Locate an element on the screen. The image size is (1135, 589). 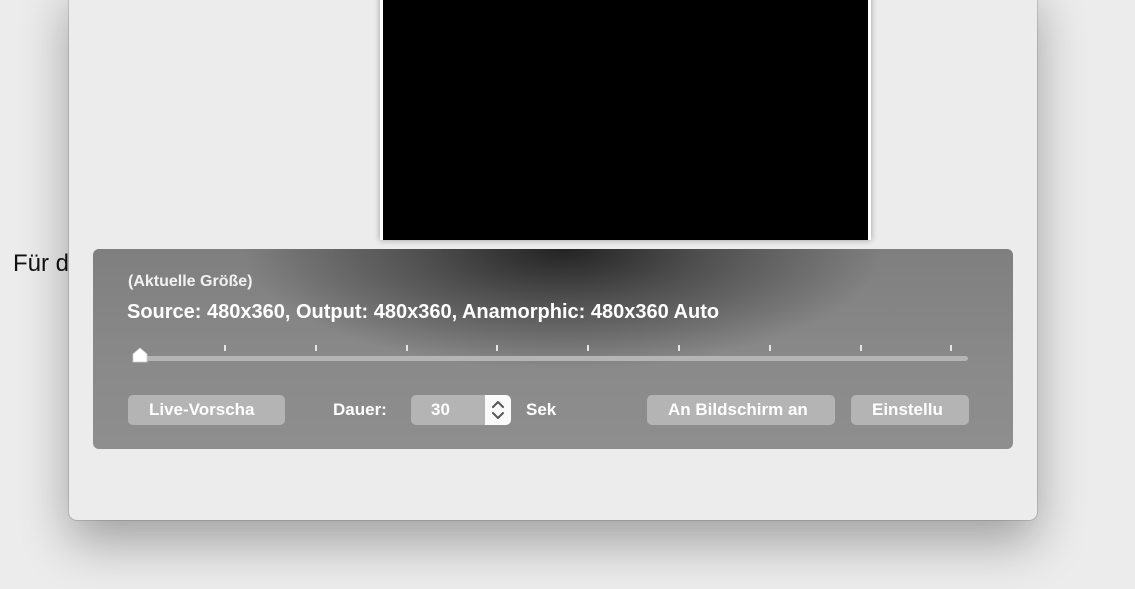
duration-unit: Sek is located at coordinates (541, 409).